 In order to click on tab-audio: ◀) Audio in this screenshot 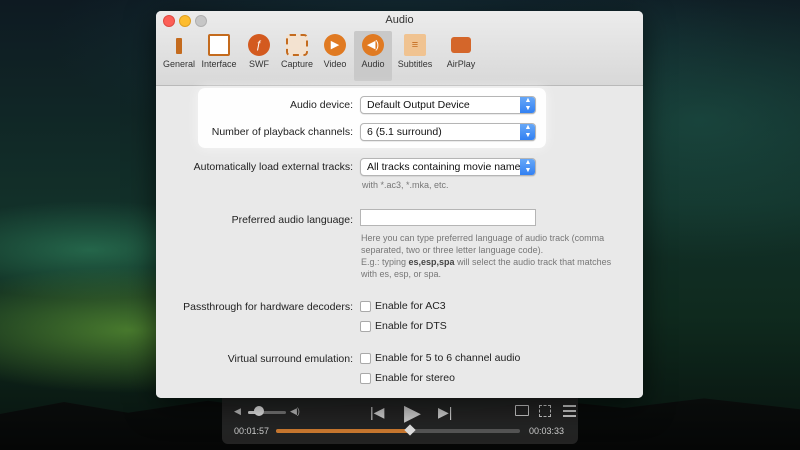, I will do `click(373, 56)`.